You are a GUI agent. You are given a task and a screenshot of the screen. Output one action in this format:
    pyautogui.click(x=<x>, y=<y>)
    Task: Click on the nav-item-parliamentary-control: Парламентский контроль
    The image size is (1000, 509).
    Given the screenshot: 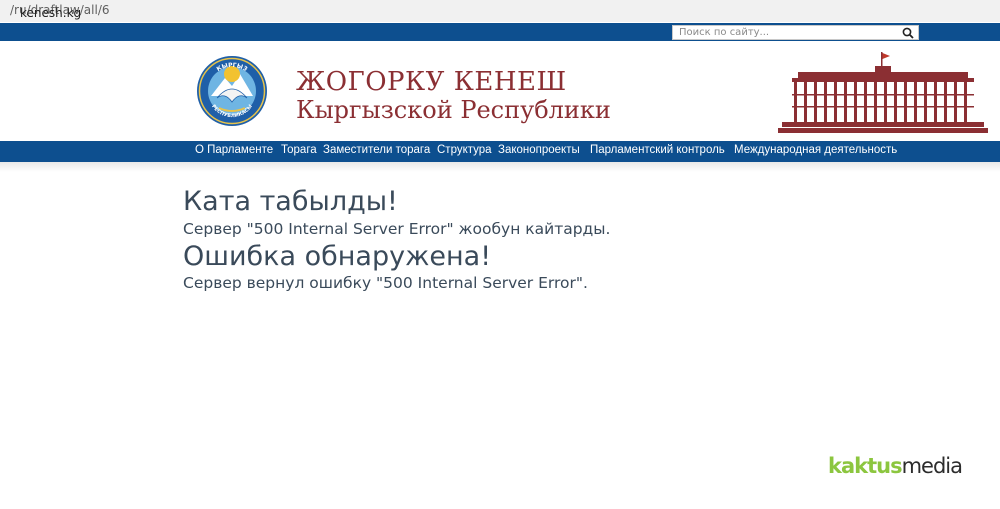 What is the action you would take?
    pyautogui.click(x=657, y=150)
    